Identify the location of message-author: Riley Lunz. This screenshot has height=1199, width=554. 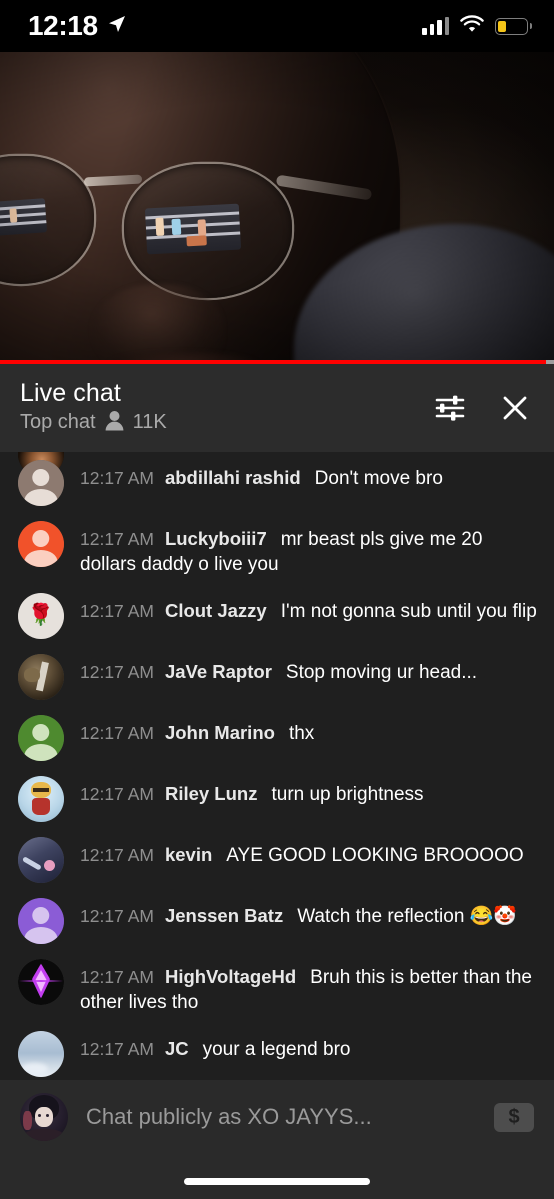
(211, 793).